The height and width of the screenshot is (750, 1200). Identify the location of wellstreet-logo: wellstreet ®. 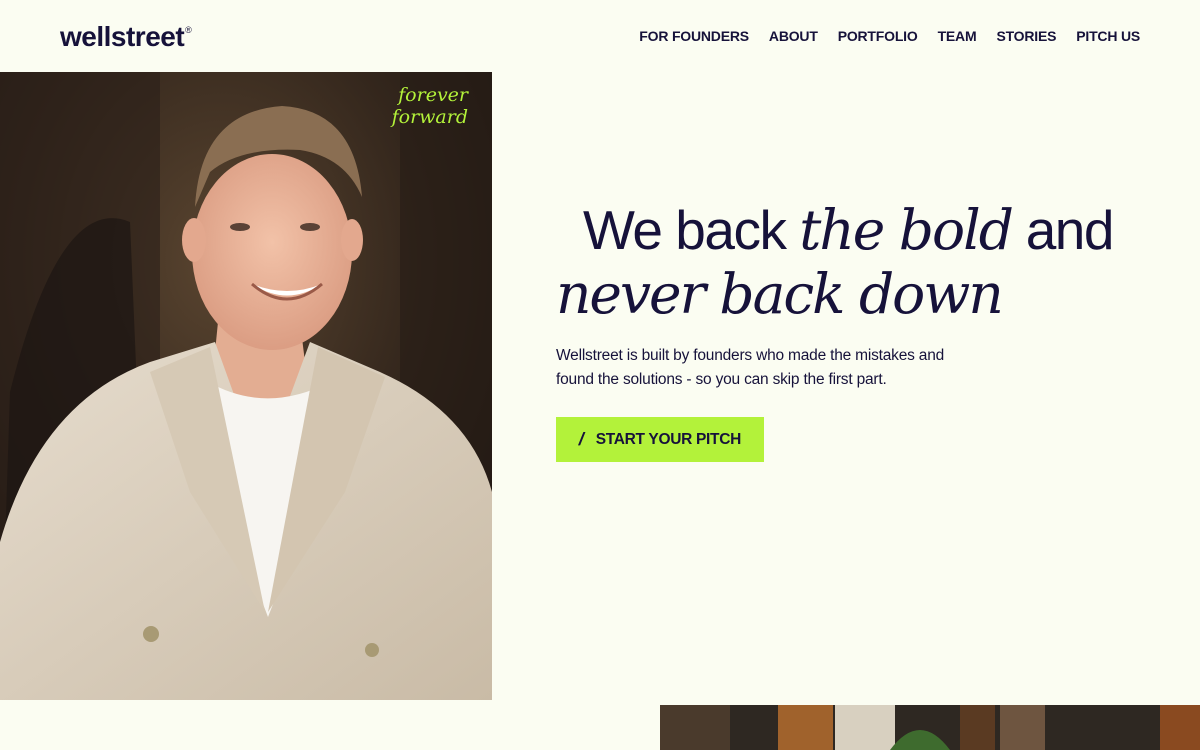
(126, 37).